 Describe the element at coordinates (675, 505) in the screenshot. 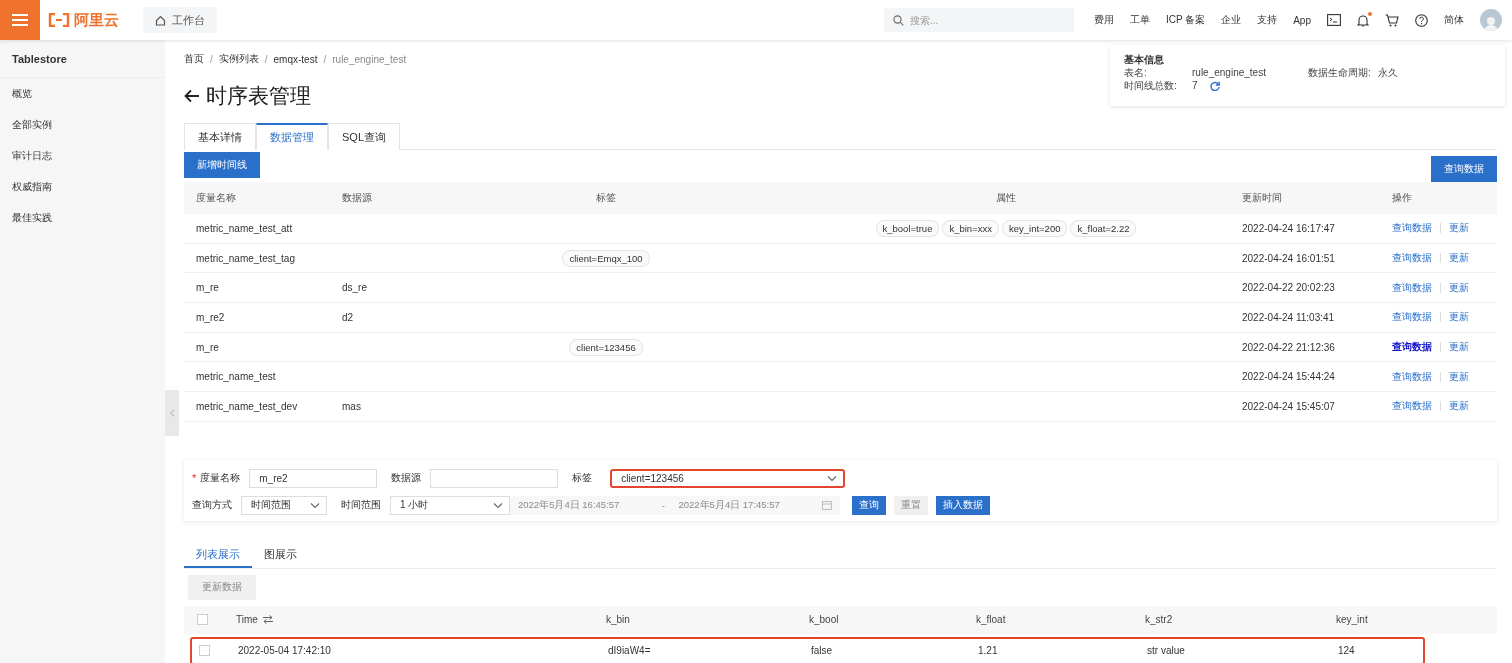

I see `date-range-field: 2022年5月4日 16:45:57 - 2022年5月4日 17:45:57` at that location.